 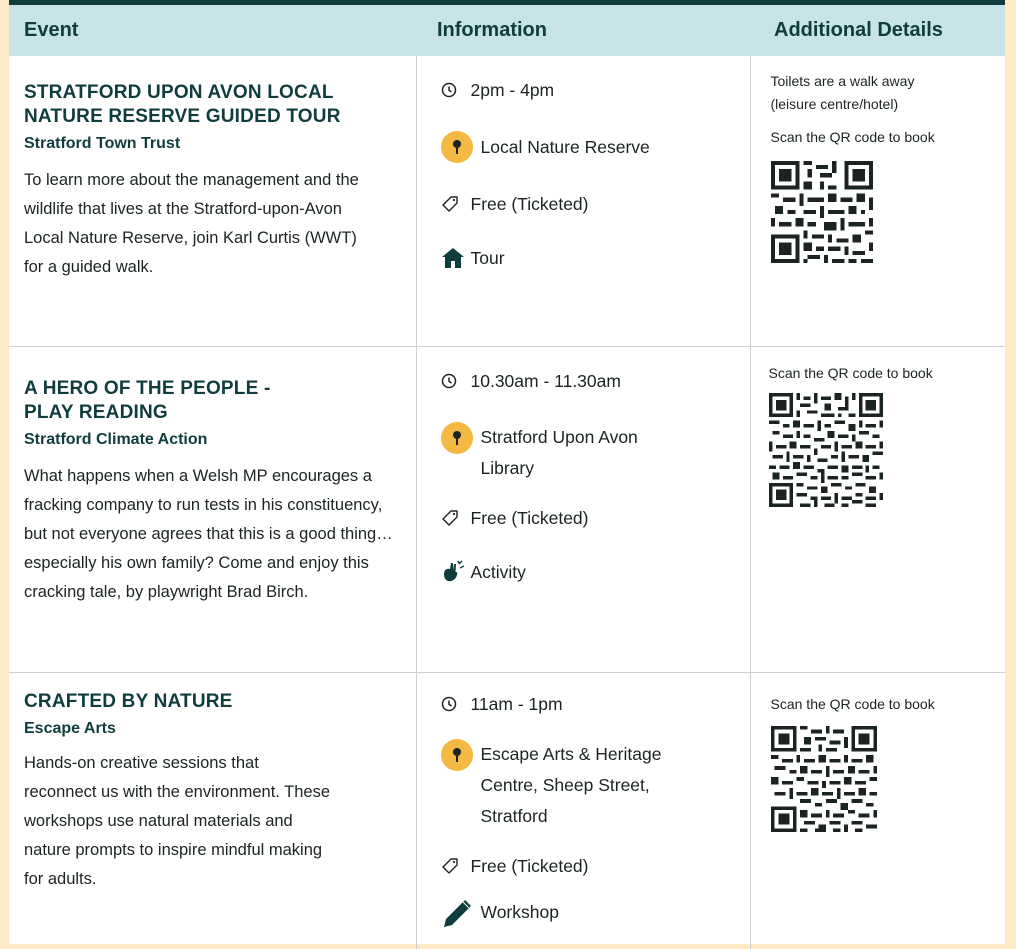 I want to click on header-additional-details: Additional Details, so click(x=877, y=30).